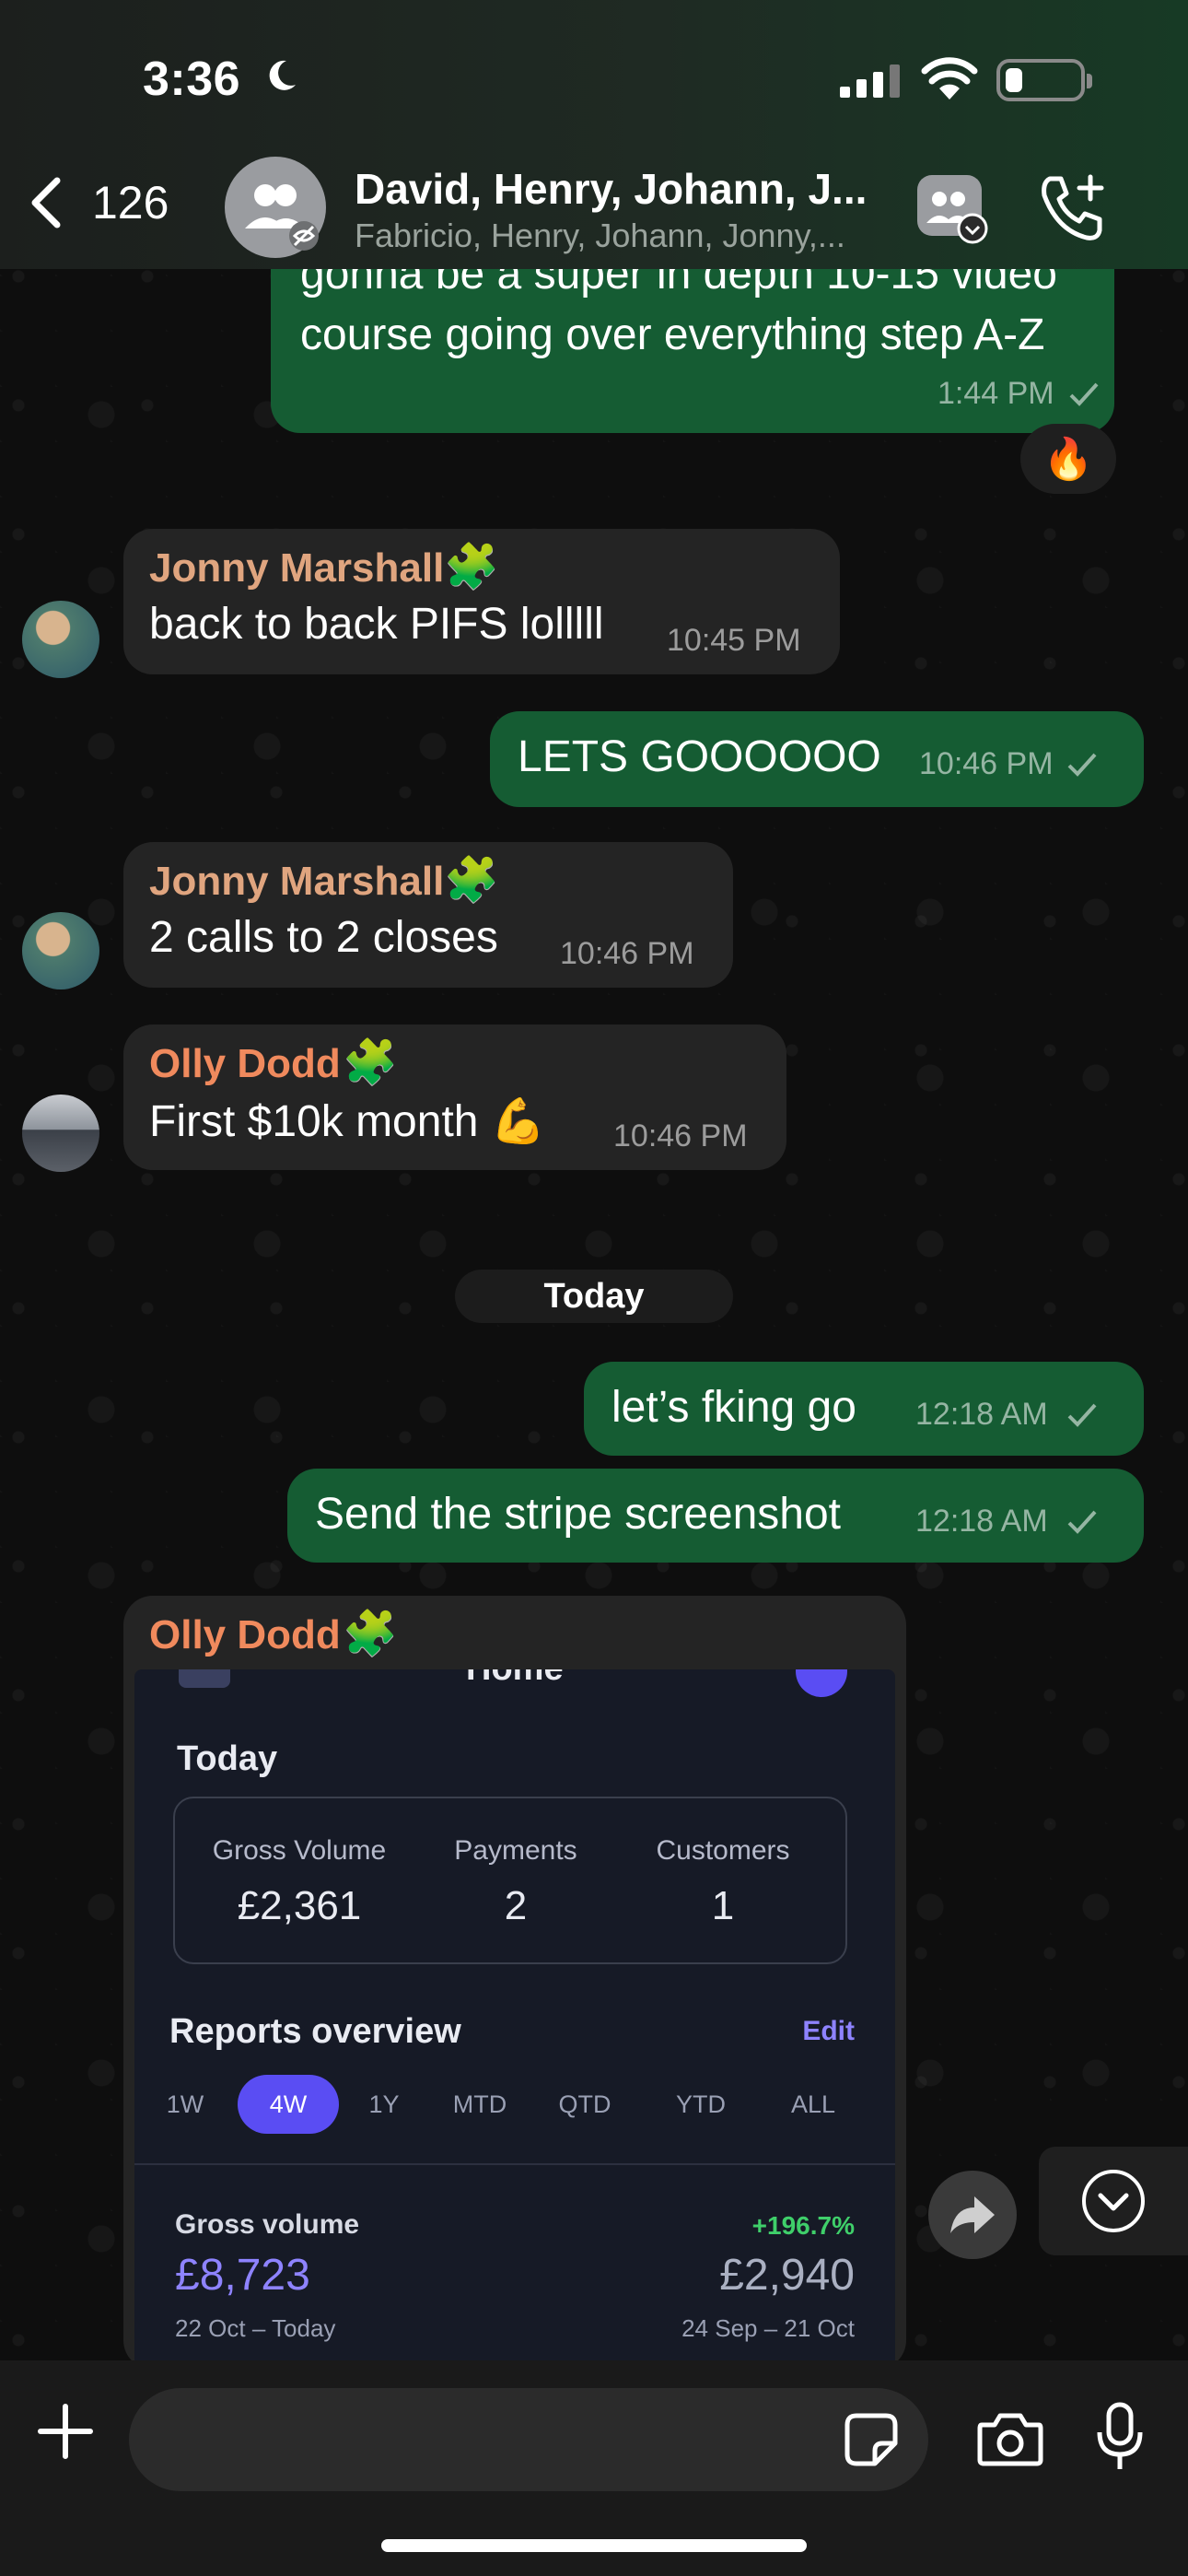  What do you see at coordinates (864, 1409) in the screenshot?
I see `message-outgoing: let’s fking go 12:18 AM` at bounding box center [864, 1409].